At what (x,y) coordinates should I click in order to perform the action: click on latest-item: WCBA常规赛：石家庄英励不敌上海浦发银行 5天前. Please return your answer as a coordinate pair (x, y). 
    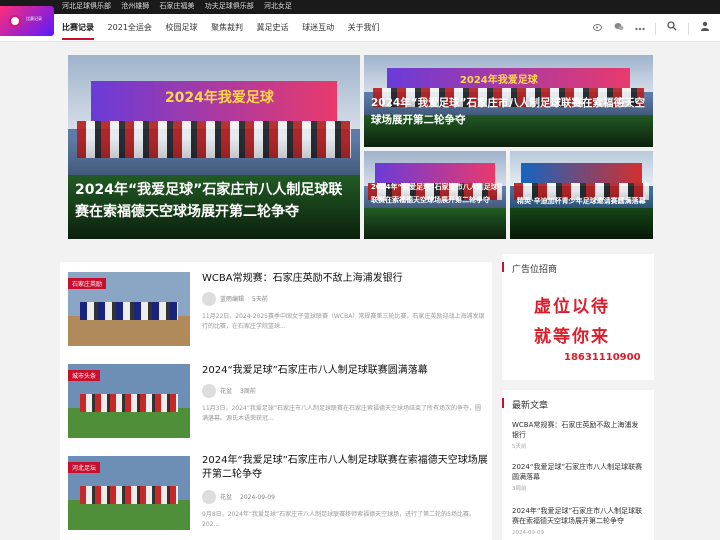
    Looking at the image, I should click on (578, 436).